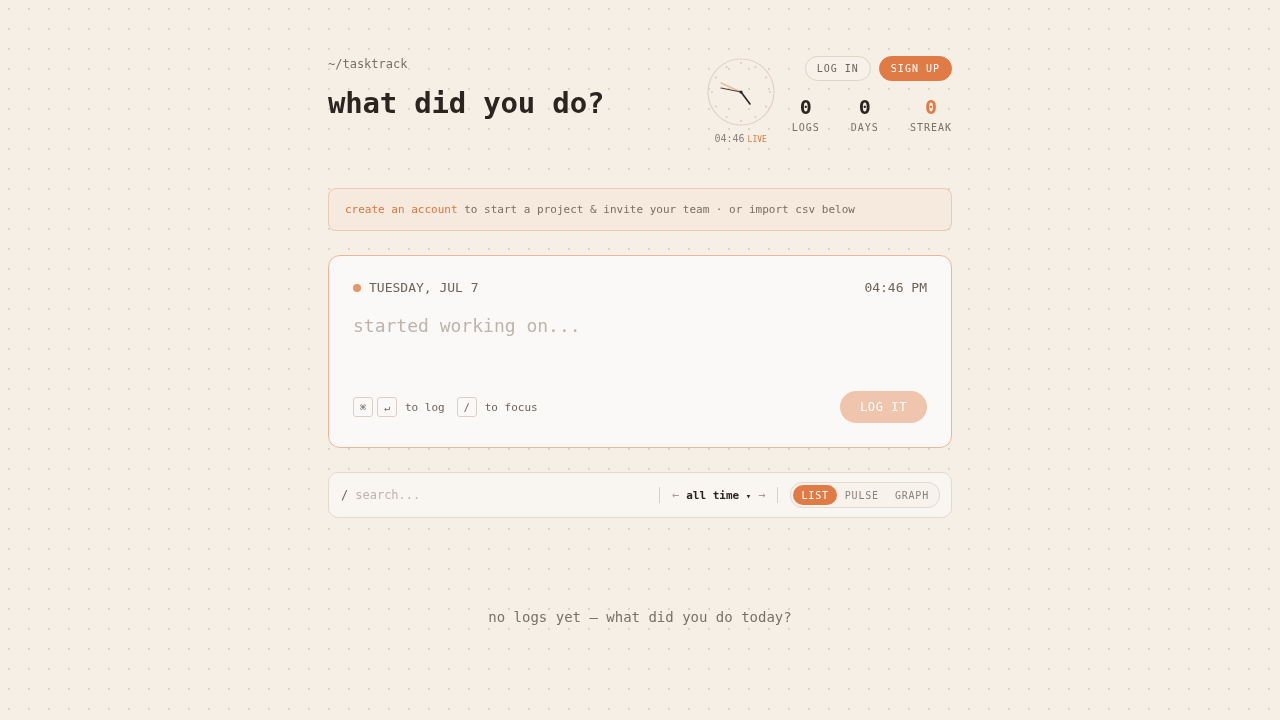  Describe the element at coordinates (915, 68) in the screenshot. I see `sign-up-button: SIGN UP` at that location.